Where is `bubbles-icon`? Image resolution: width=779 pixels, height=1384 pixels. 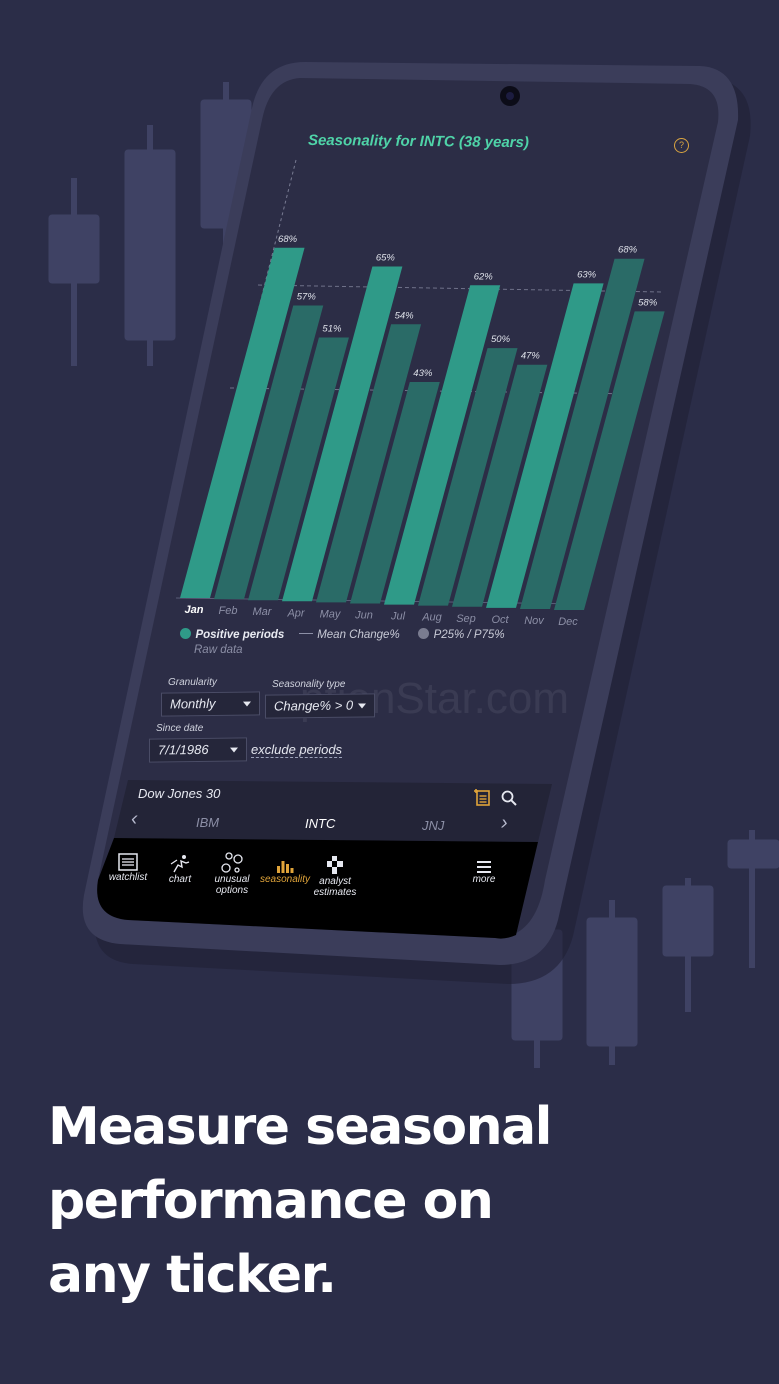
bubbles-icon is located at coordinates (232, 863).